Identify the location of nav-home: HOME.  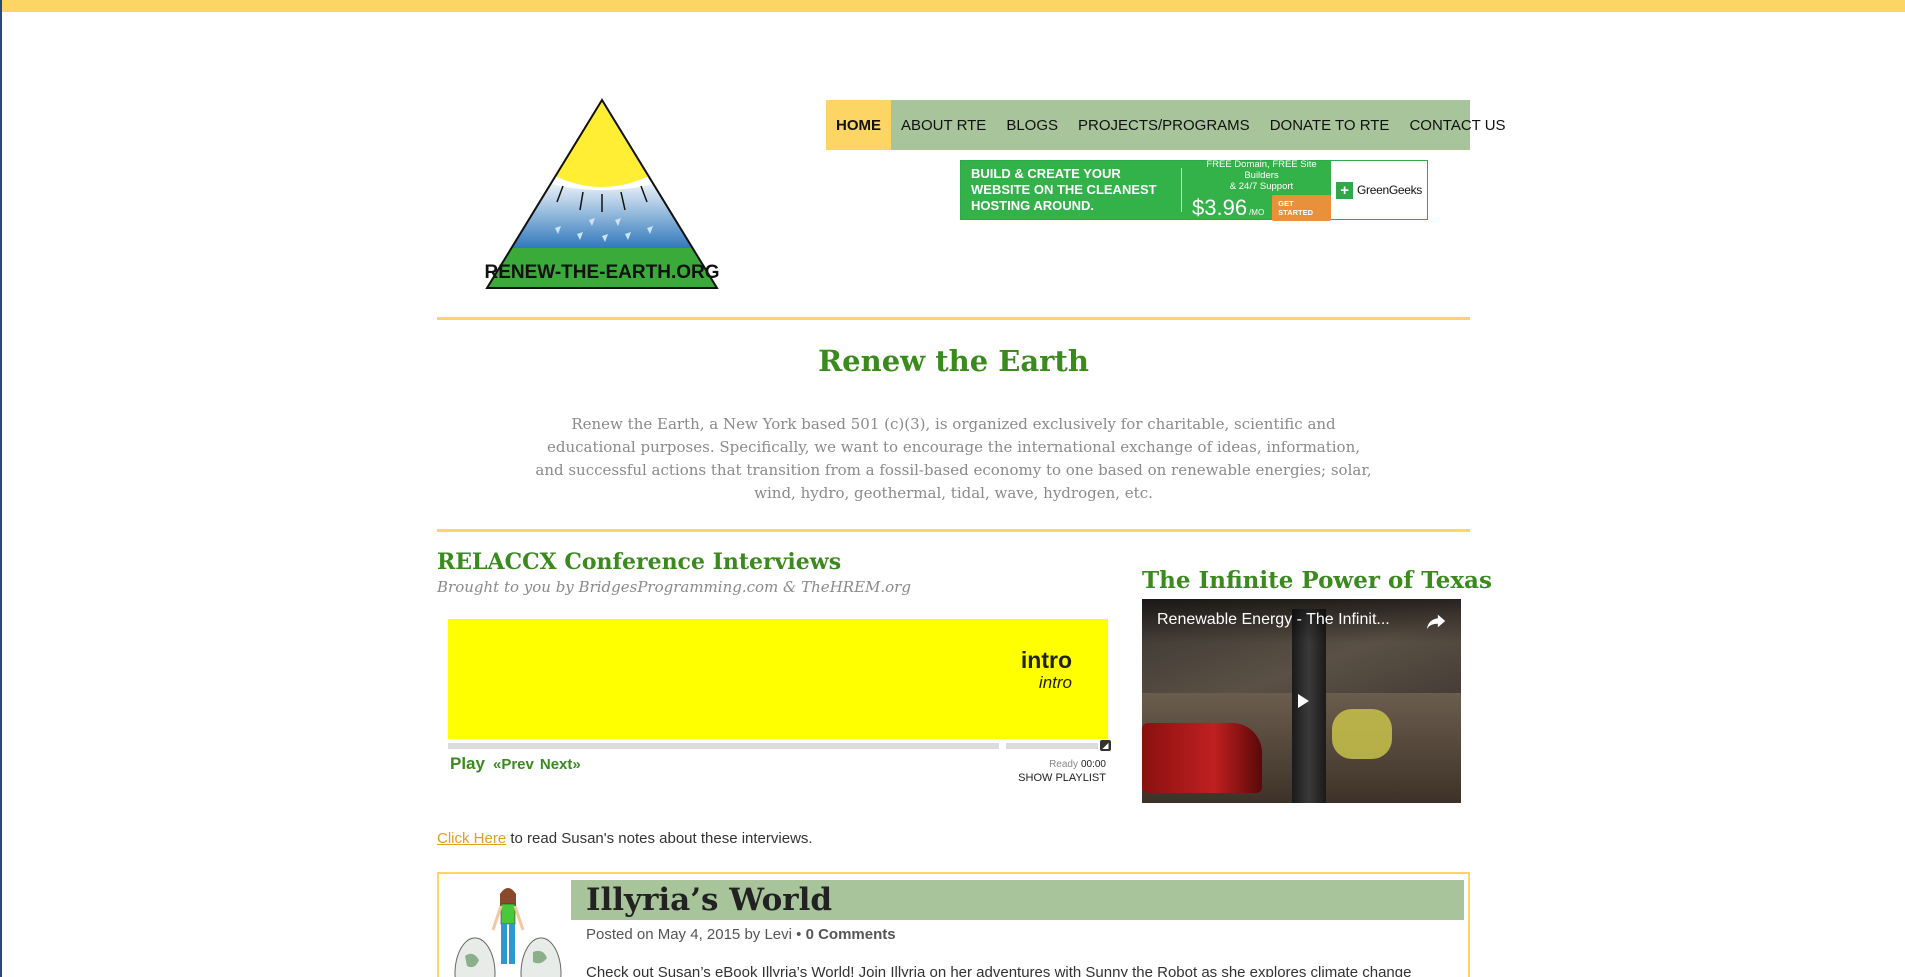
(858, 125).